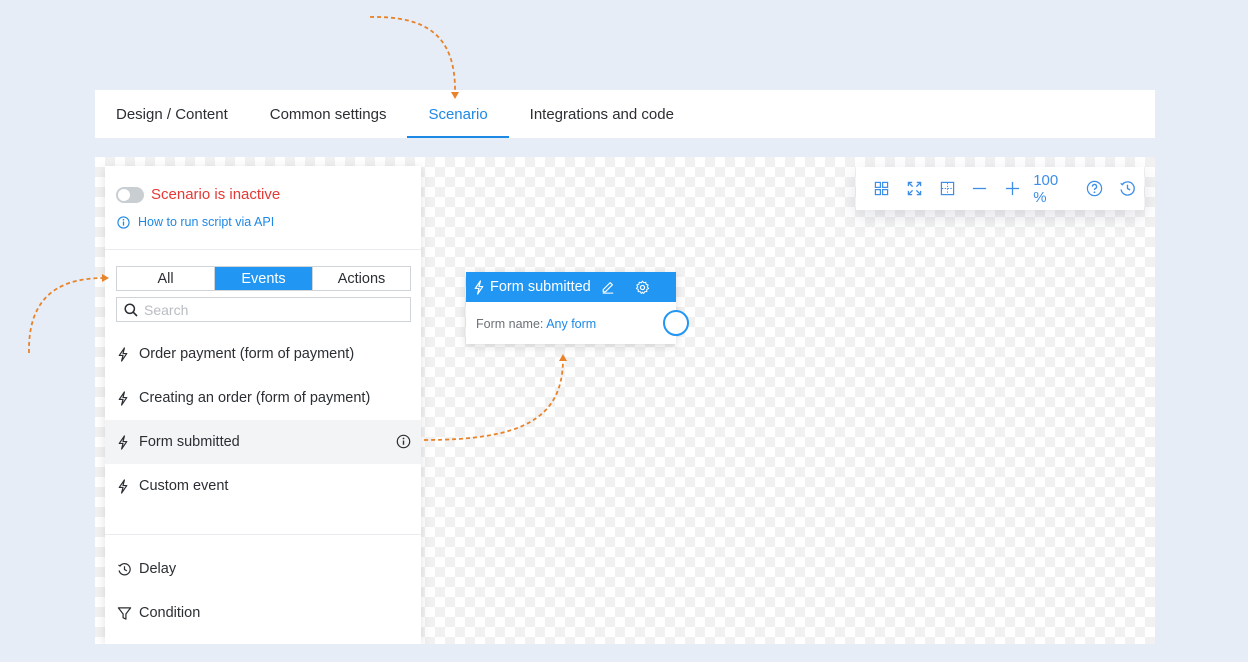  I want to click on event-order-payment: Order payment (form of payment), so click(263, 354).